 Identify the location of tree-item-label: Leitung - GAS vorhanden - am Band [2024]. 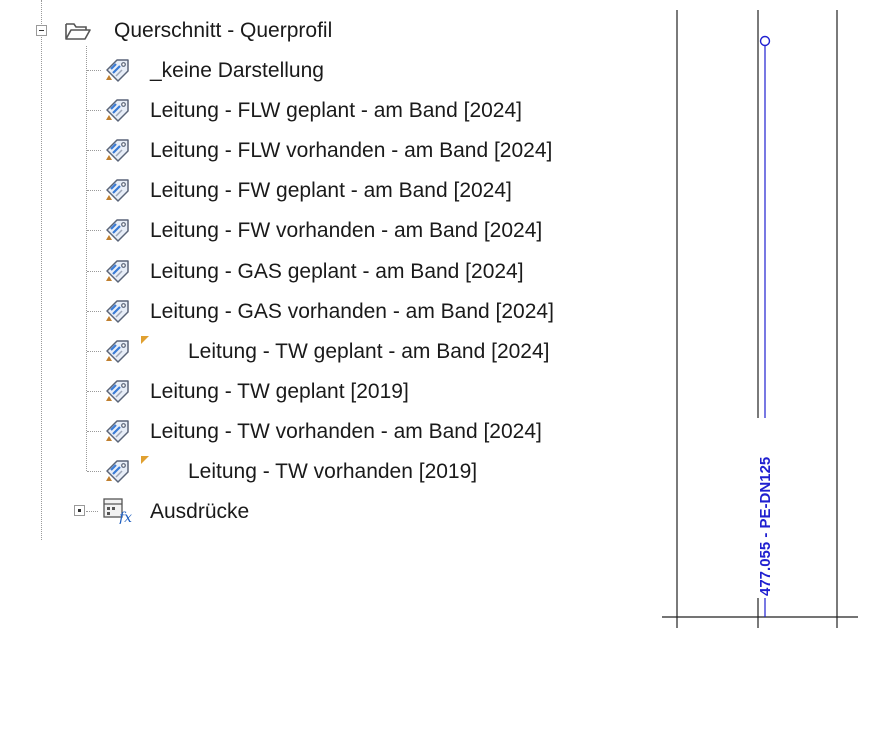
(352, 311).